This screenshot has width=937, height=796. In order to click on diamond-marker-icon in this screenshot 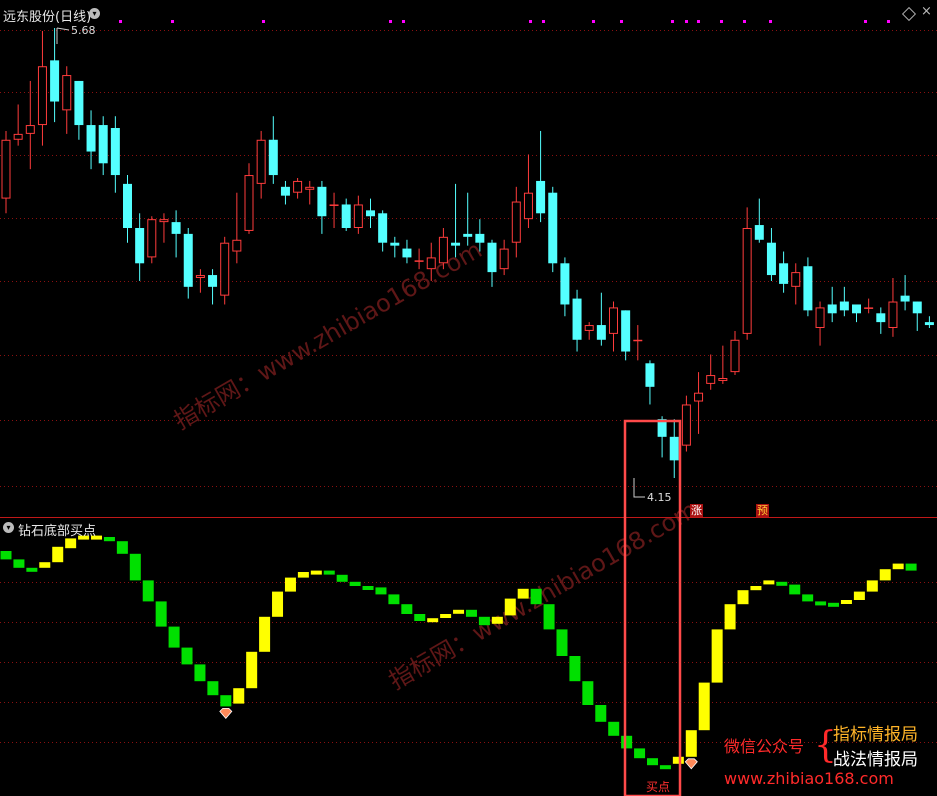, I will do `click(691, 764)`.